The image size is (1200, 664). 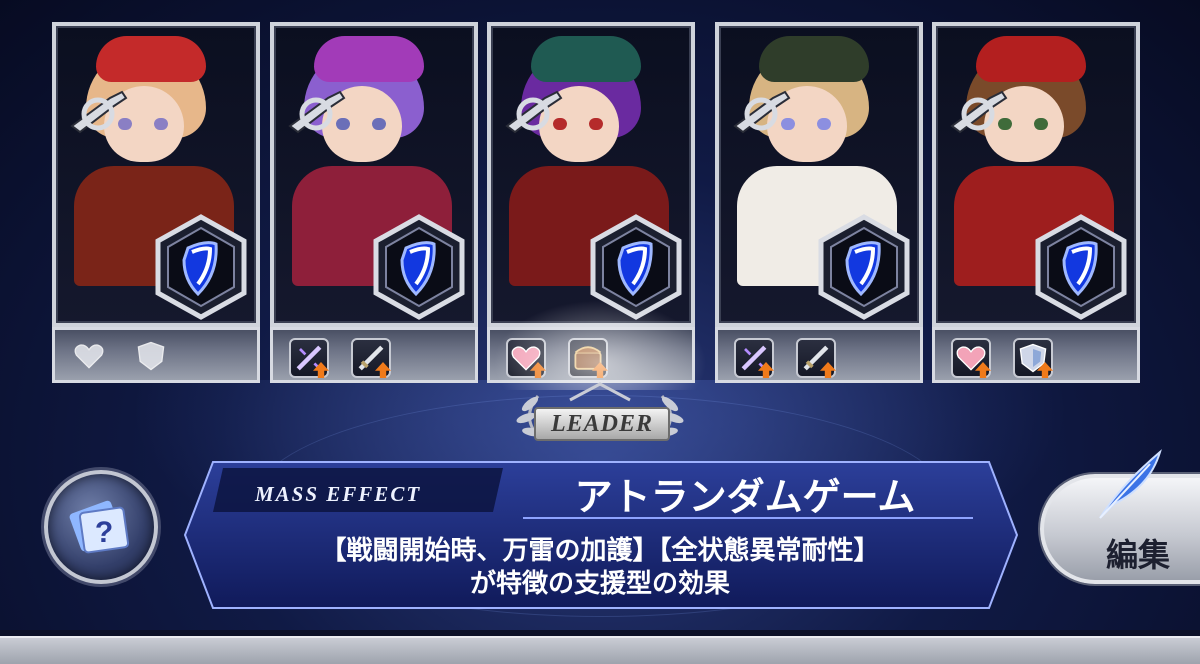 I want to click on mass-effect-name: アトランダムゲーム, so click(x=745, y=497).